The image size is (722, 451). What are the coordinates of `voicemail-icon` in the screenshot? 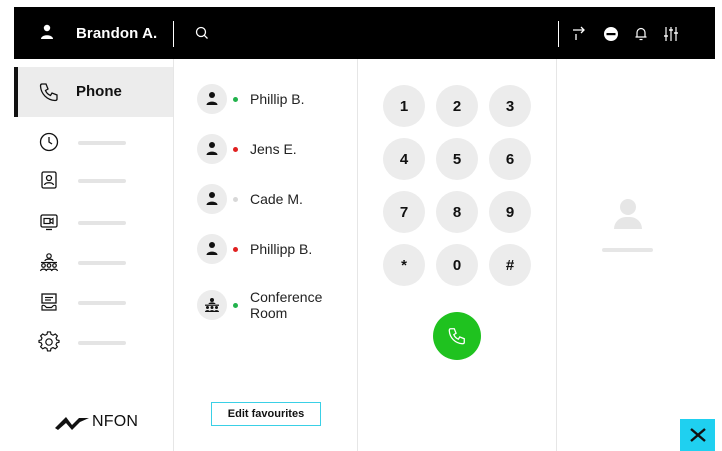 It's located at (49, 302).